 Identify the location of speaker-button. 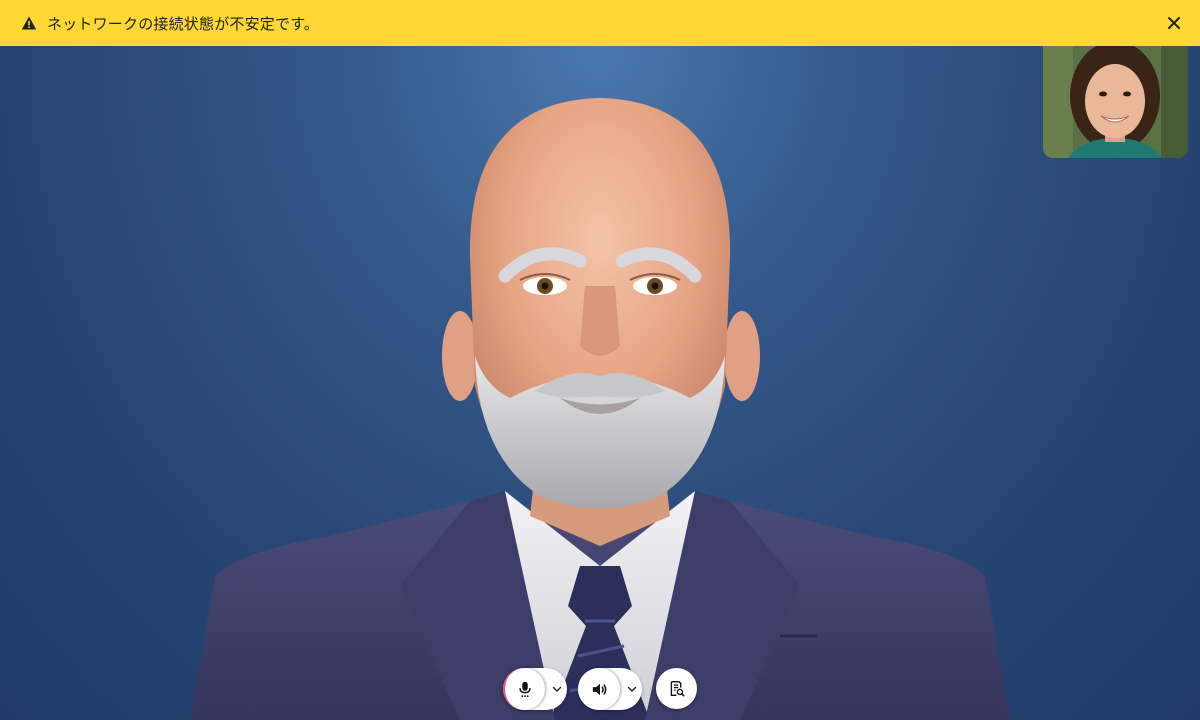
(599, 689).